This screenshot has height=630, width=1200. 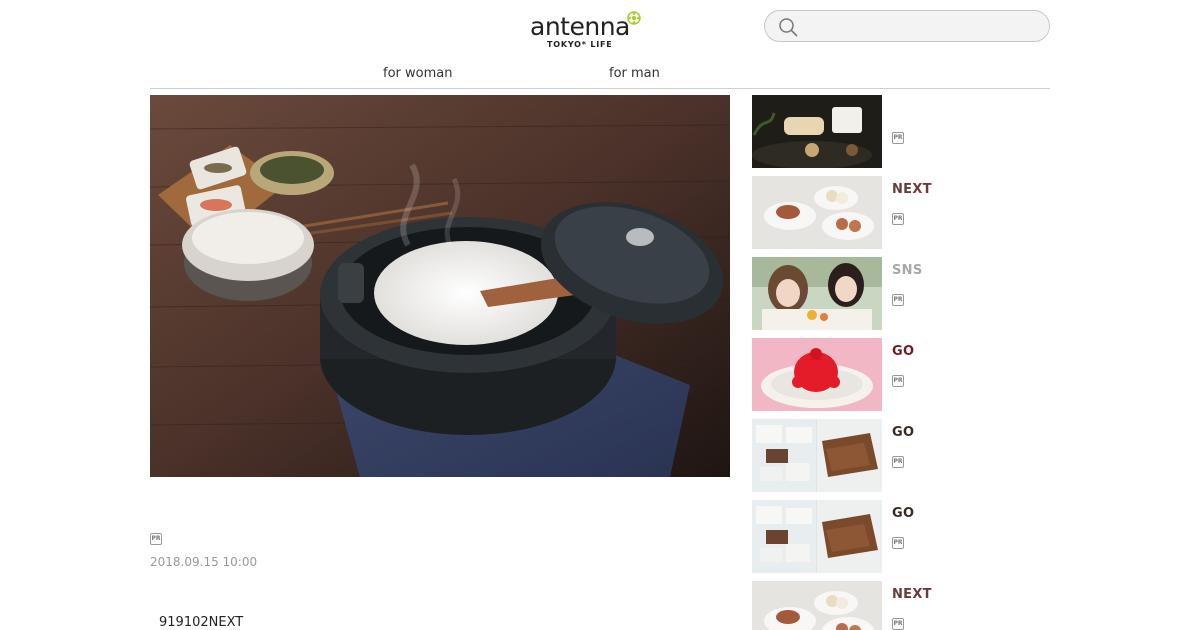 I want to click on search-box, so click(x=907, y=26).